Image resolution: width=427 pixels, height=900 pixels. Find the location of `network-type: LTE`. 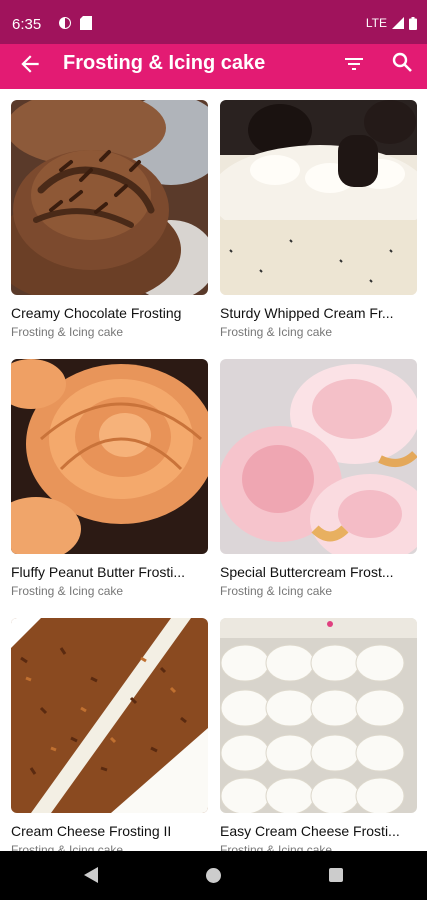

network-type: LTE is located at coordinates (376, 23).